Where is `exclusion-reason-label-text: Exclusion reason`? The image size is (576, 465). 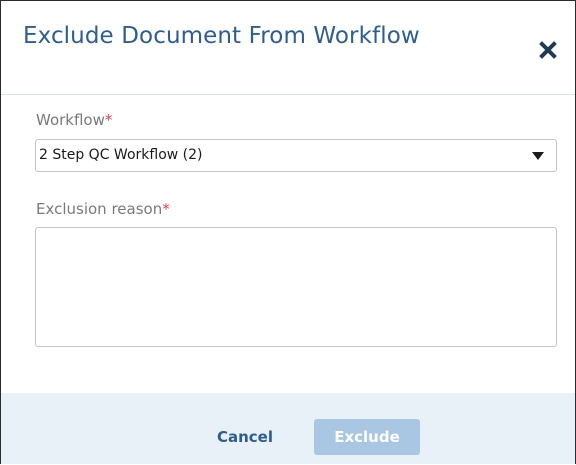
exclusion-reason-label-text: Exclusion reason is located at coordinates (99, 209).